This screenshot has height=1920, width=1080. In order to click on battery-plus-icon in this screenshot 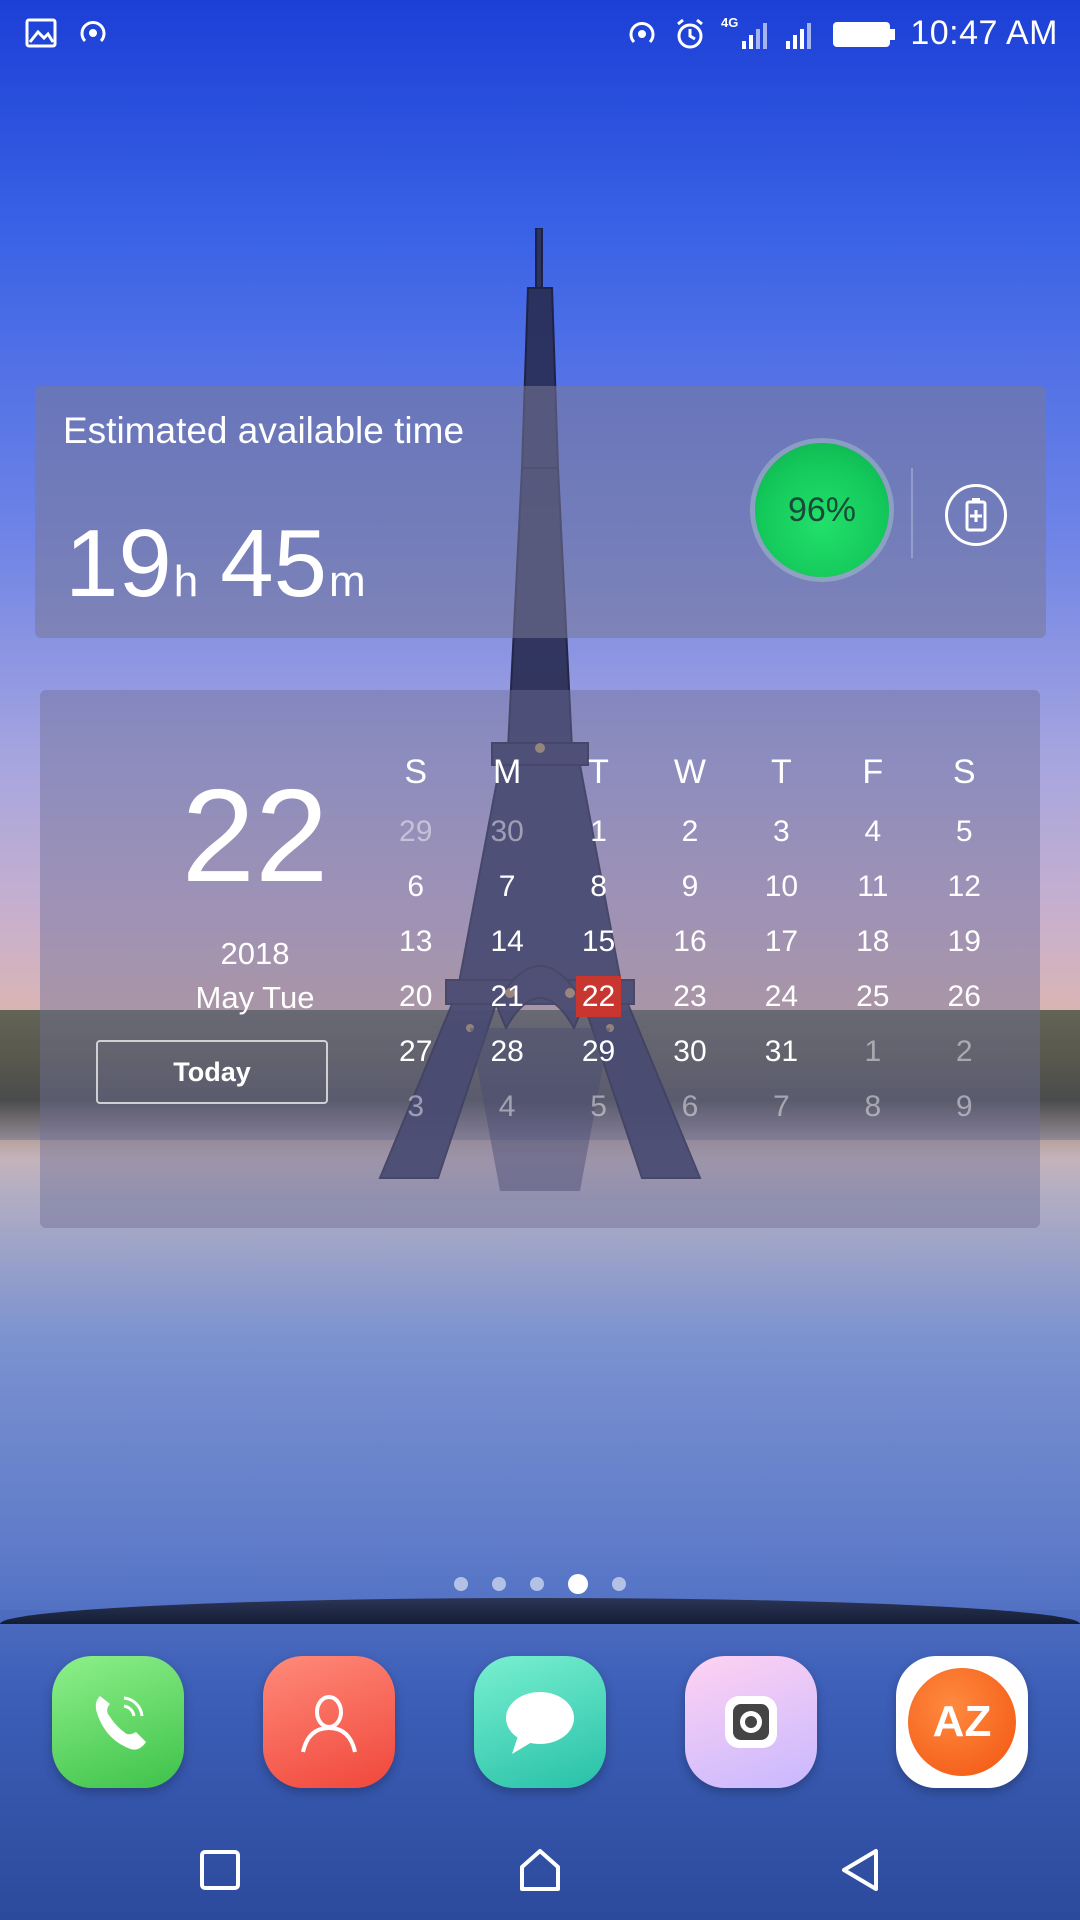, I will do `click(976, 515)`.